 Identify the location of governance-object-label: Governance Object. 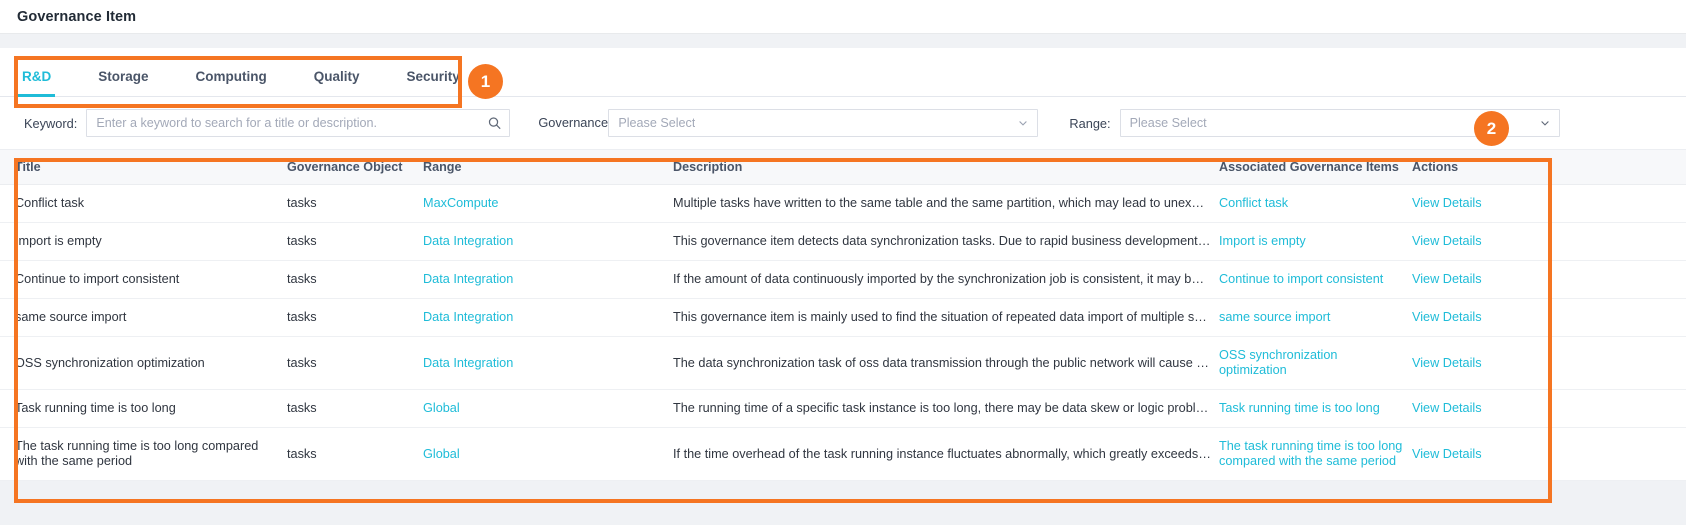
(593, 122).